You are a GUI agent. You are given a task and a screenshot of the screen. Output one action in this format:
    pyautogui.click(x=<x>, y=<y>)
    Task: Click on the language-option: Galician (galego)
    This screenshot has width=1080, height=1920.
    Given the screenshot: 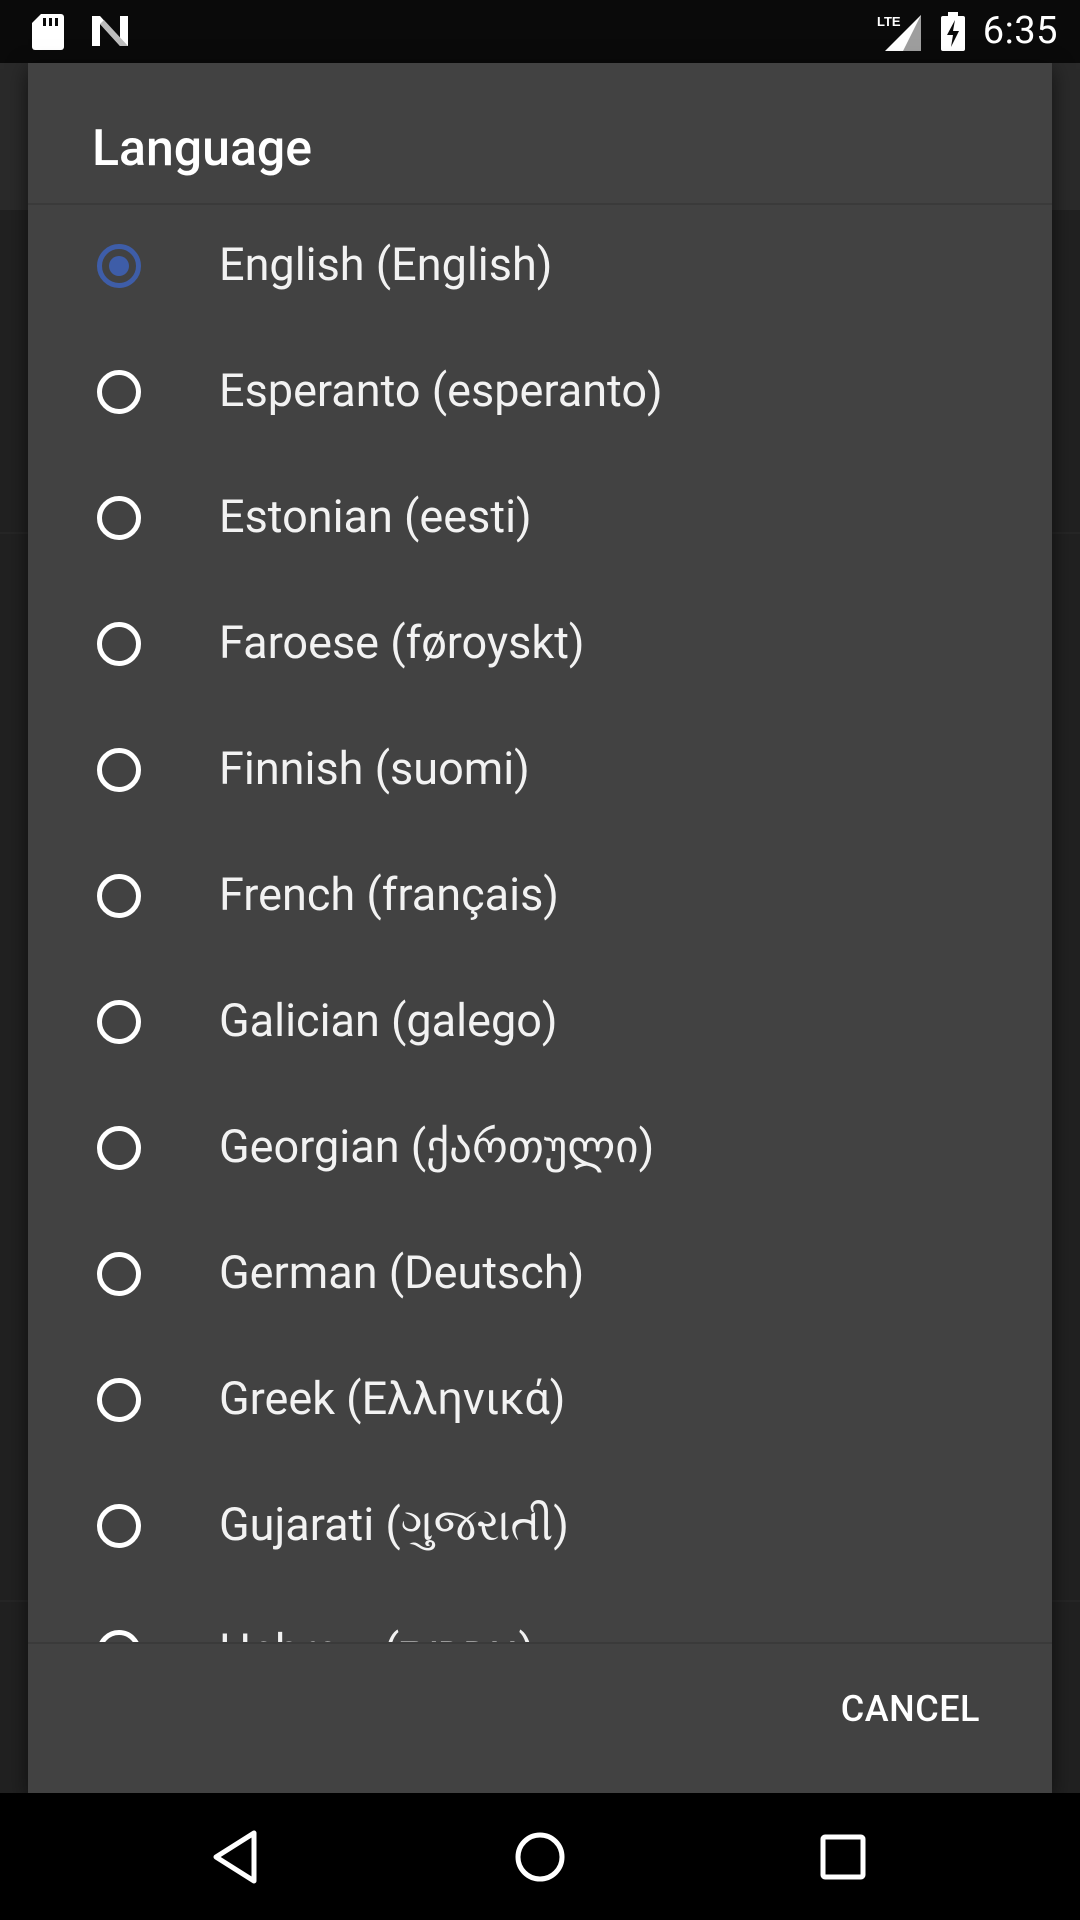 What is the action you would take?
    pyautogui.click(x=540, y=1024)
    